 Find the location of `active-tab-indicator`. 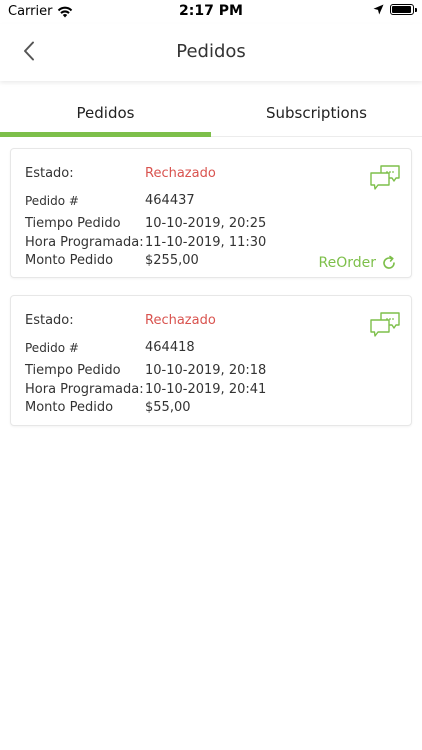

active-tab-indicator is located at coordinates (105, 134).